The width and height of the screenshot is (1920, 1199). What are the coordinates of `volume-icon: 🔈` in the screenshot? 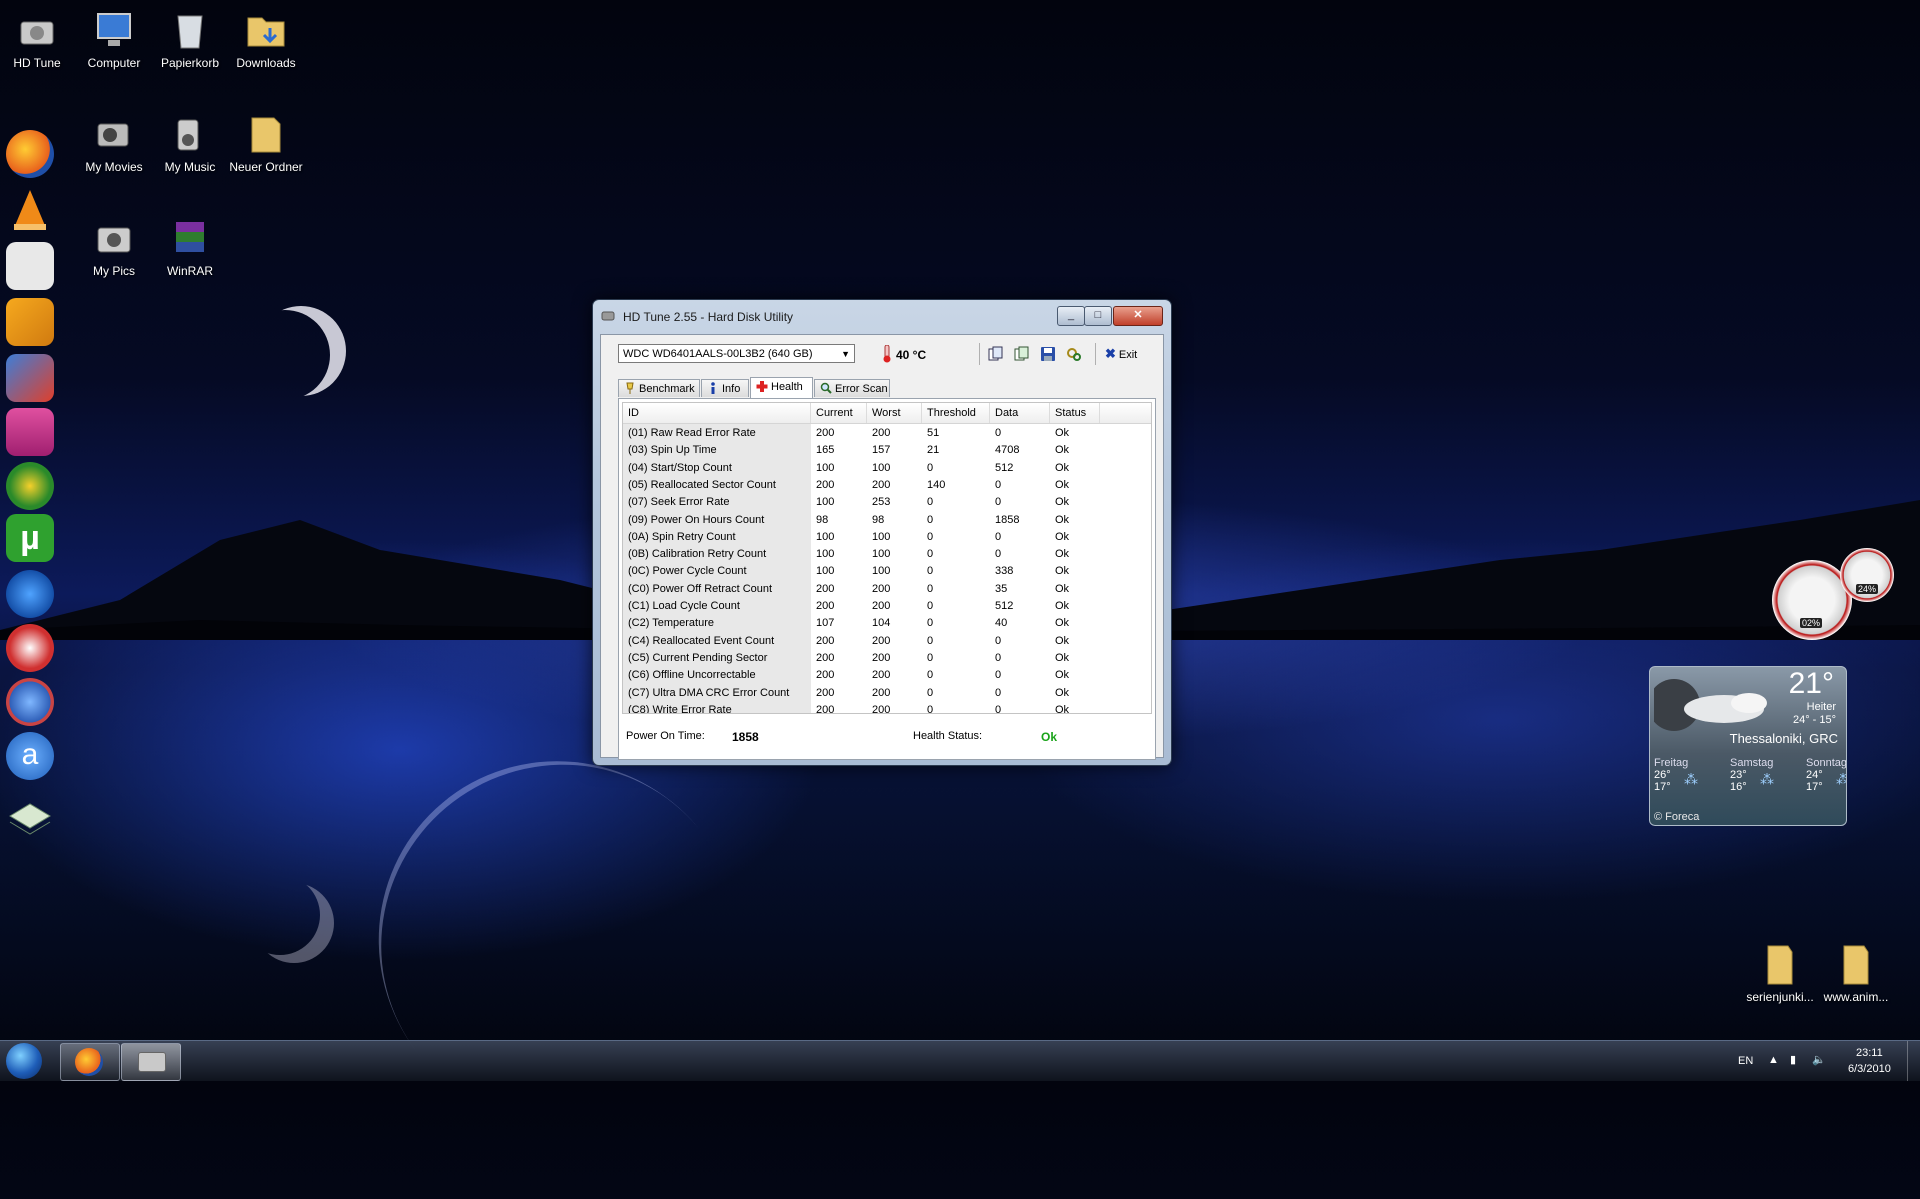 It's located at (1819, 1059).